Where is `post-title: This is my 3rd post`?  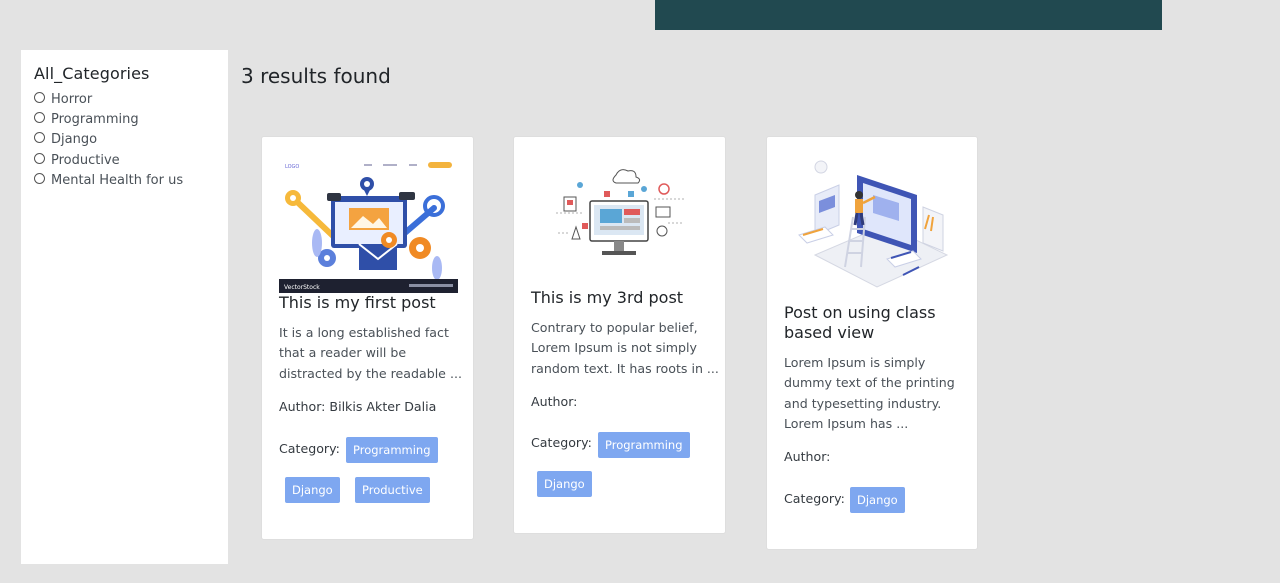
post-title: This is my 3rd post is located at coordinates (607, 298).